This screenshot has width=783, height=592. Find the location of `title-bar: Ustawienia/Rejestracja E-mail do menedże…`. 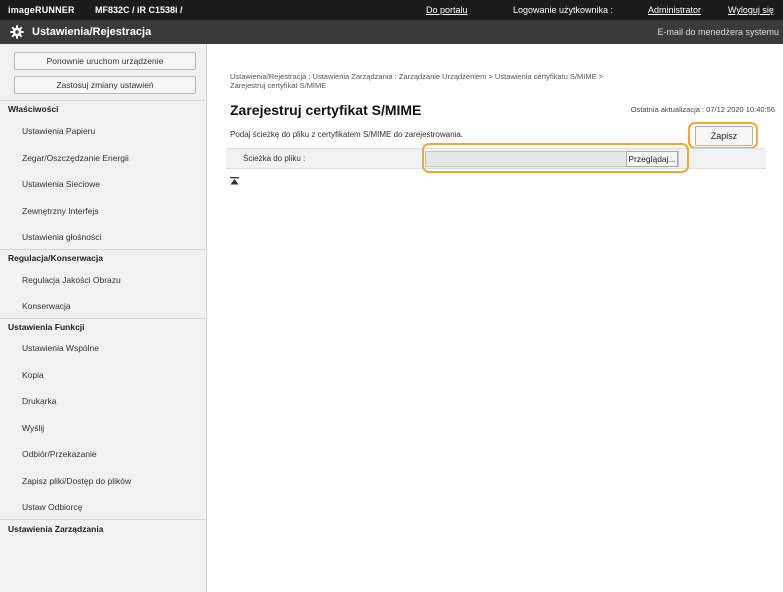

title-bar: Ustawienia/Rejestracja E-mail do menedże… is located at coordinates (391, 32).